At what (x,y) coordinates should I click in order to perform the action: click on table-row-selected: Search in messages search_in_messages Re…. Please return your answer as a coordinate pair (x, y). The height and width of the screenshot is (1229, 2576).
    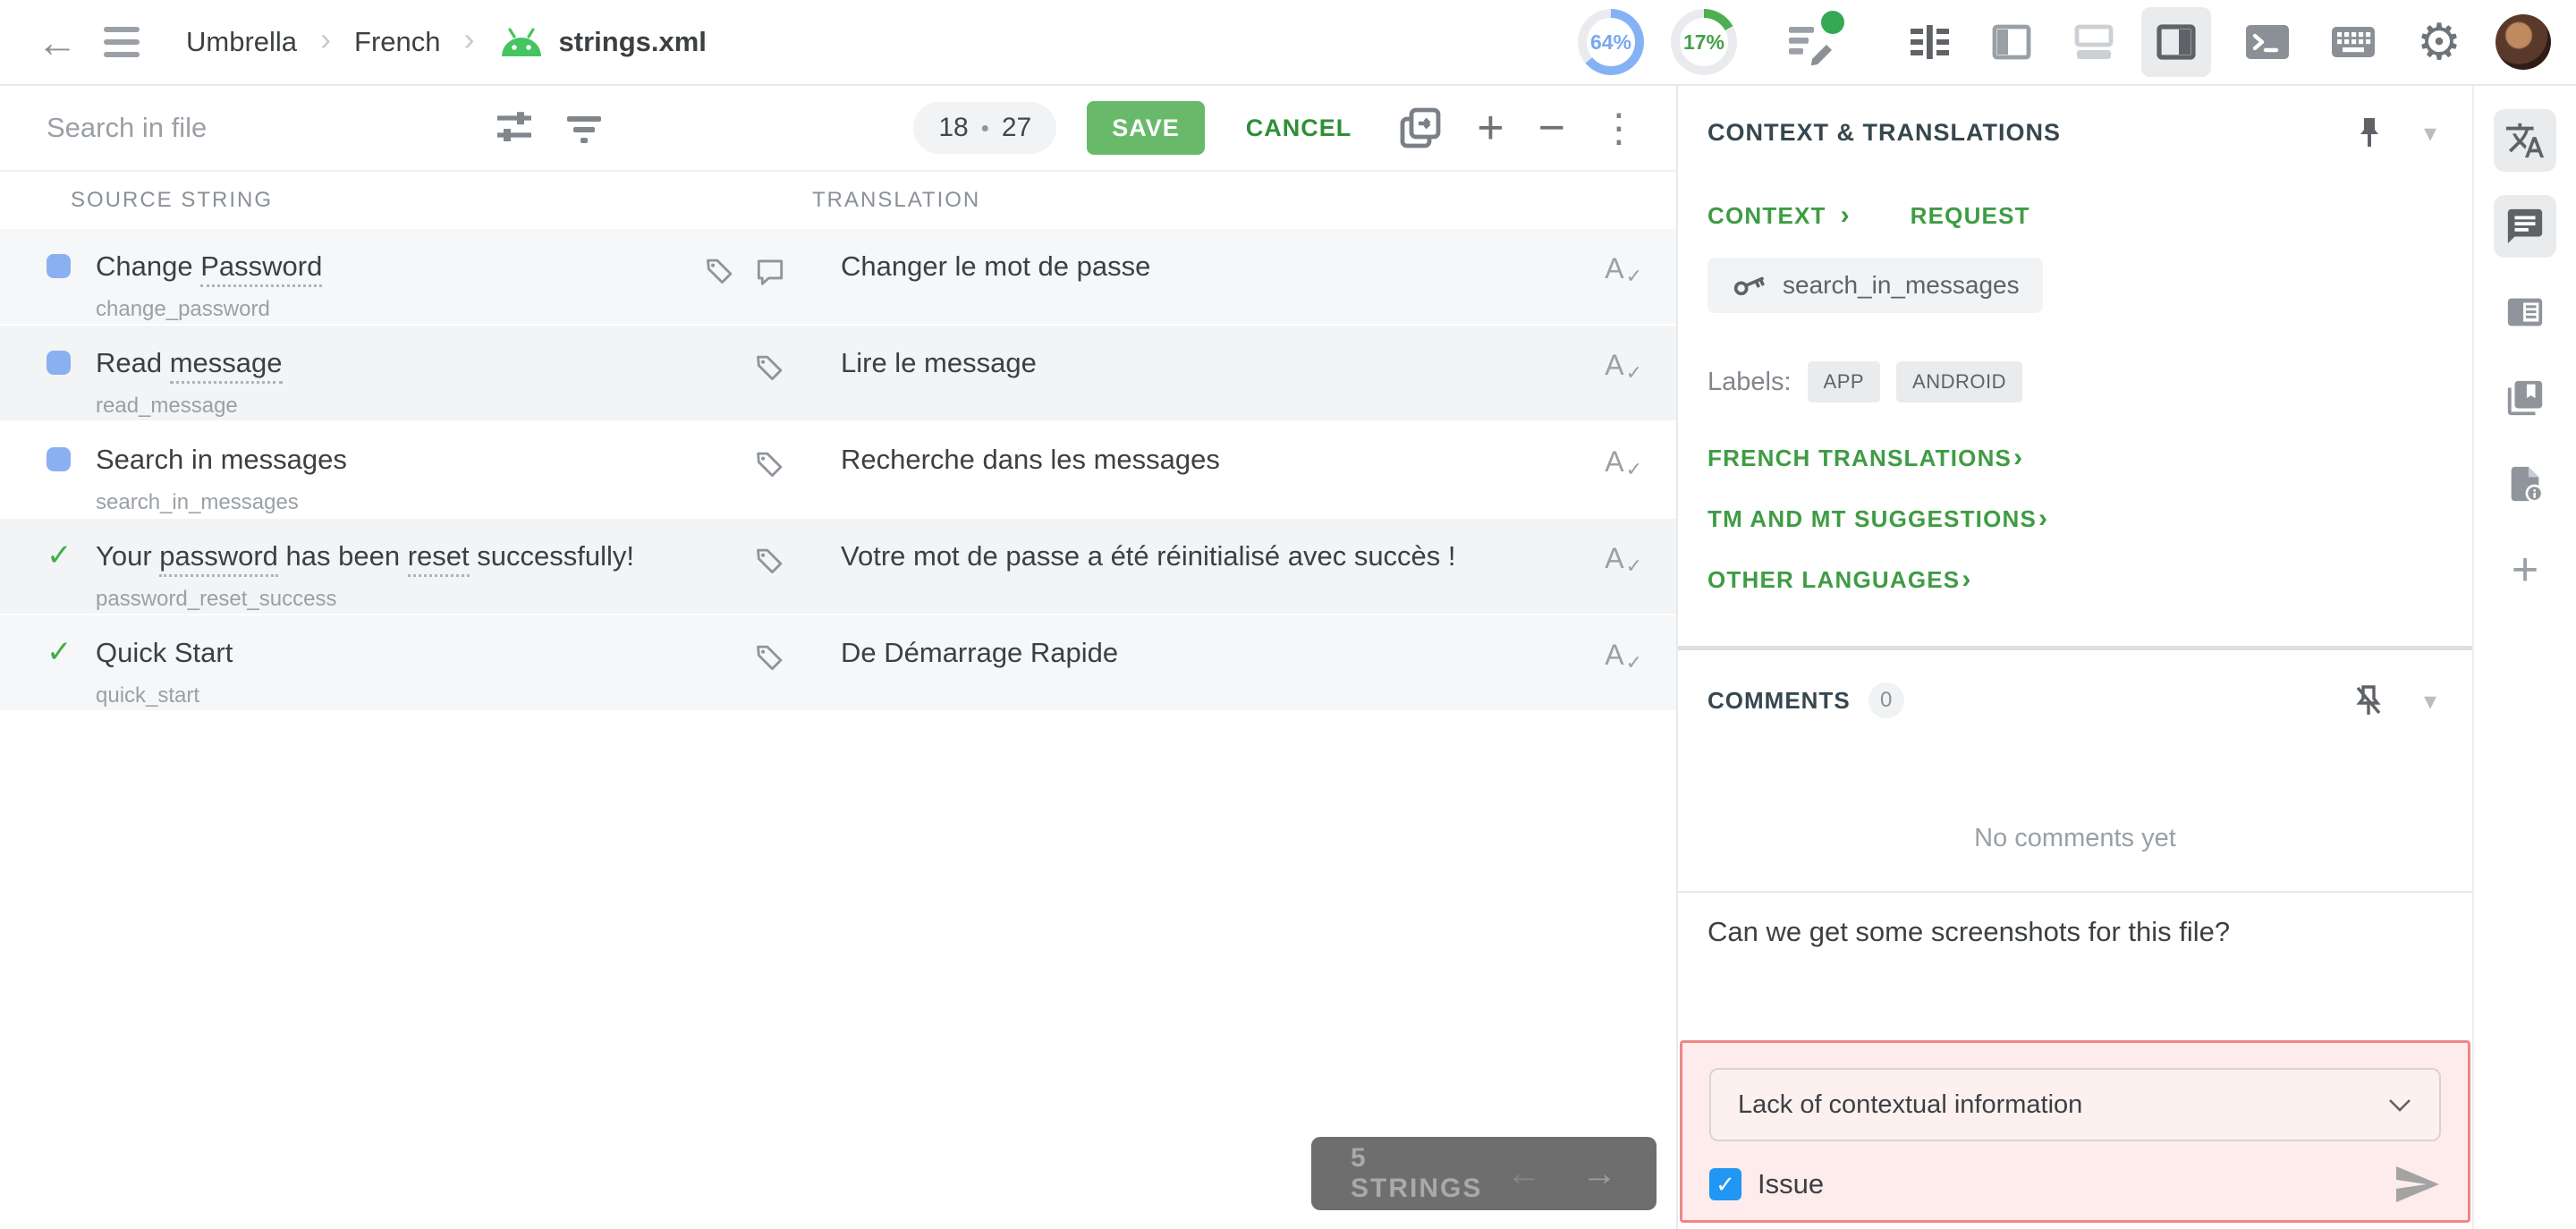
    Looking at the image, I should click on (838, 470).